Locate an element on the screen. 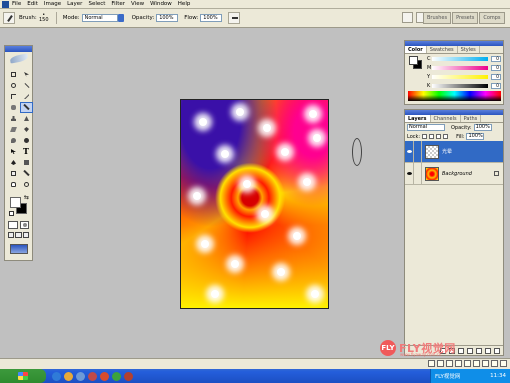 The width and height of the screenshot is (510, 383). layer-row: 光晕 is located at coordinates (454, 151).